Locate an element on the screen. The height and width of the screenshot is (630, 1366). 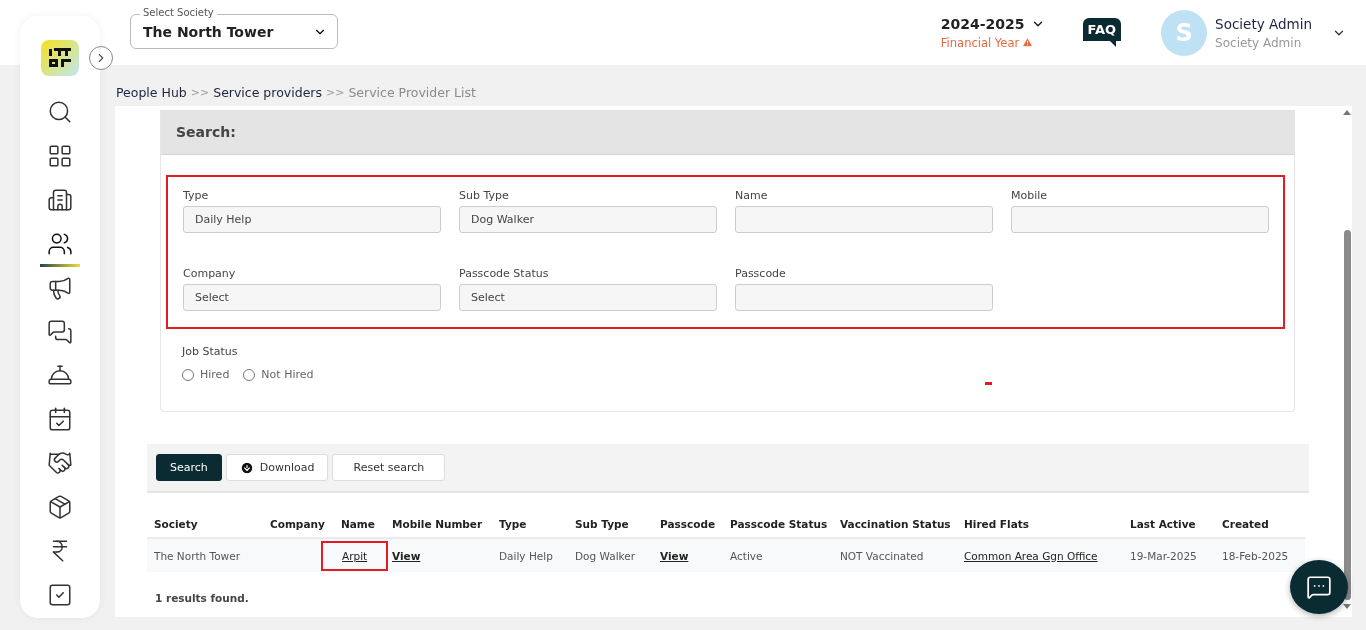
field-label: Type is located at coordinates (196, 195).